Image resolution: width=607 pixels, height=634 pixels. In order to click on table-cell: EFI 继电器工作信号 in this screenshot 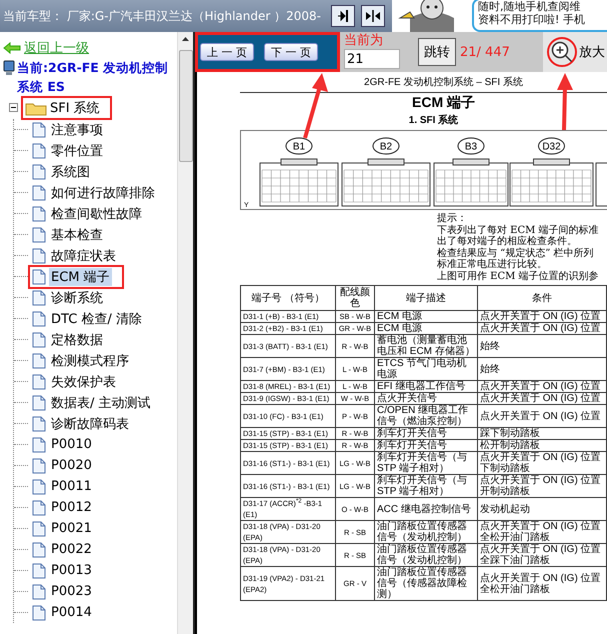, I will do `click(426, 386)`.